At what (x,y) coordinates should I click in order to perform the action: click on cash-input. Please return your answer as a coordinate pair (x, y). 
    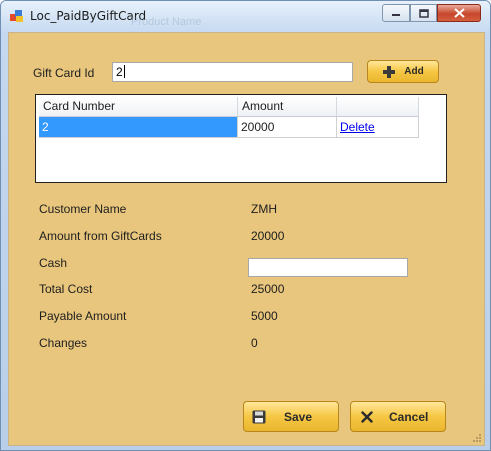
    Looking at the image, I should click on (328, 267).